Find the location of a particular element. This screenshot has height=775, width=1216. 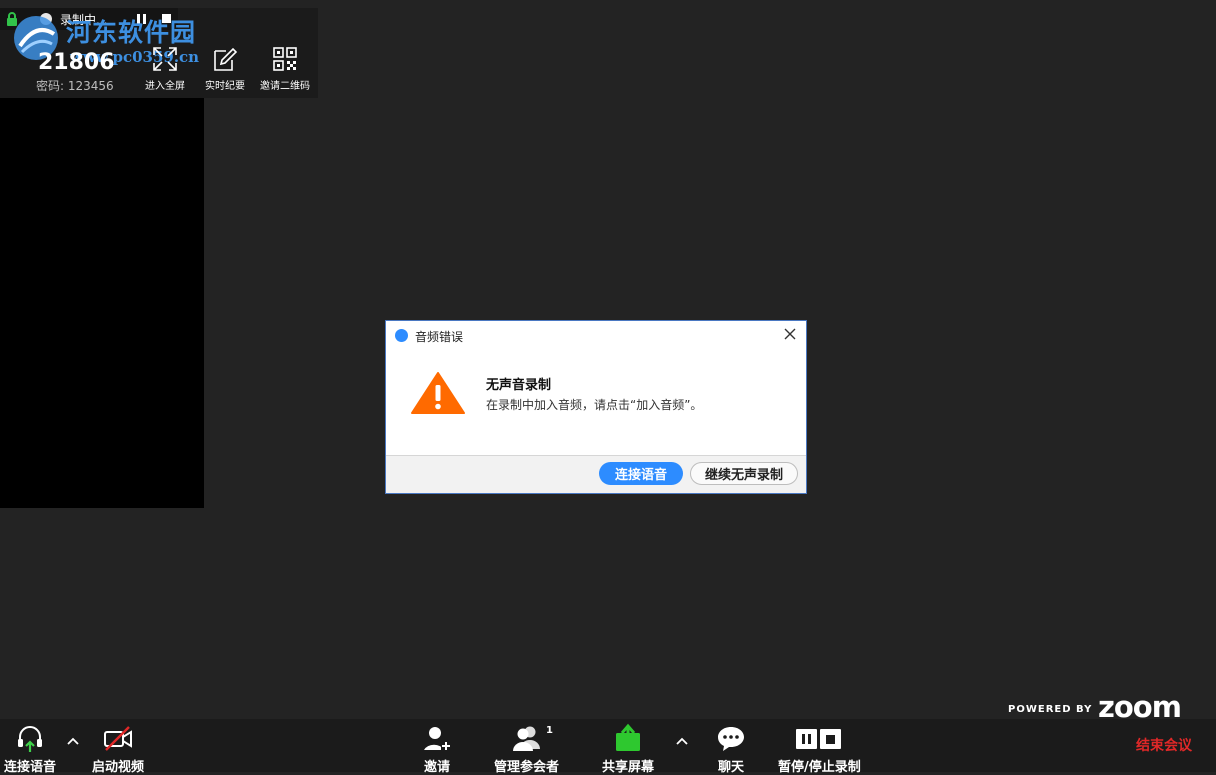

chat-bubble-icon is located at coordinates (731, 739).